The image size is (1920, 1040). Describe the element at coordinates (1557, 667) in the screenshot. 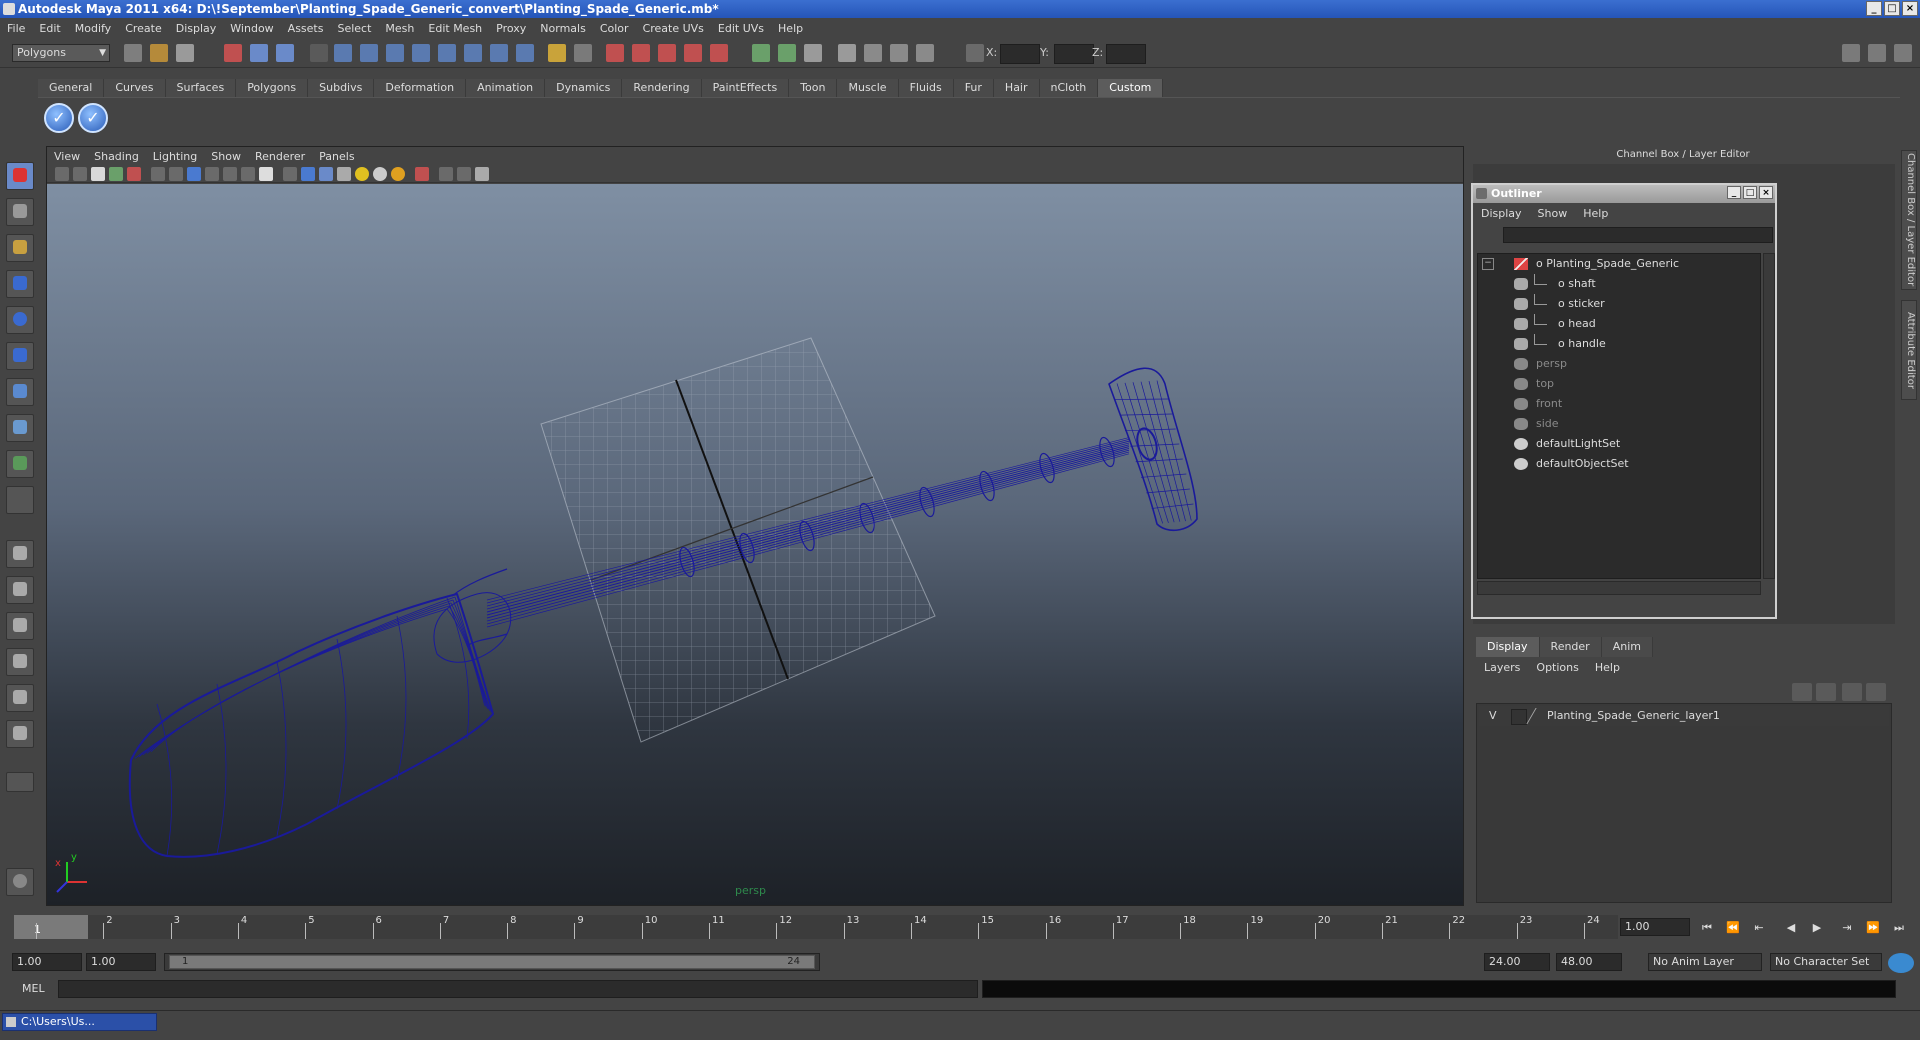

I see `layer-menu-options: Options` at that location.